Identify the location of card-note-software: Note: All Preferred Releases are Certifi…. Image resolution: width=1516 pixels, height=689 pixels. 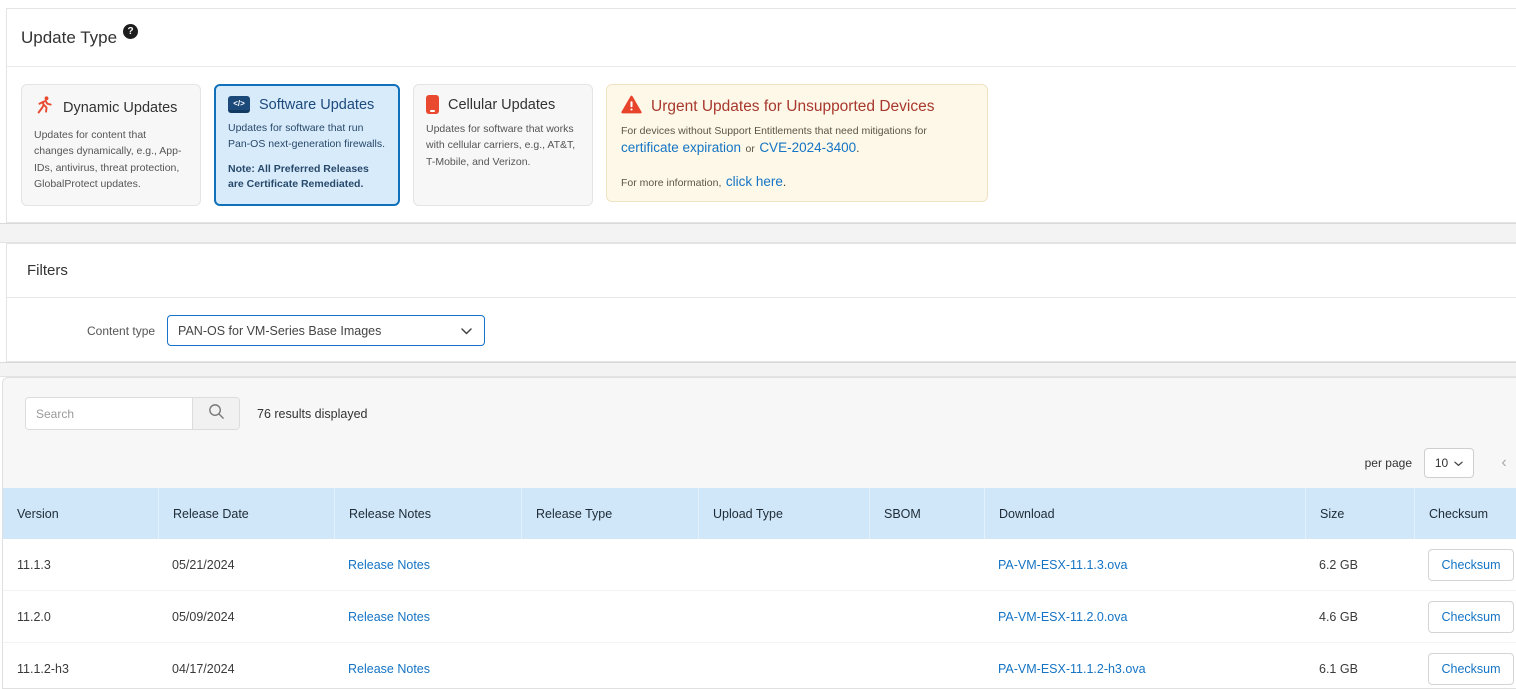
(298, 176).